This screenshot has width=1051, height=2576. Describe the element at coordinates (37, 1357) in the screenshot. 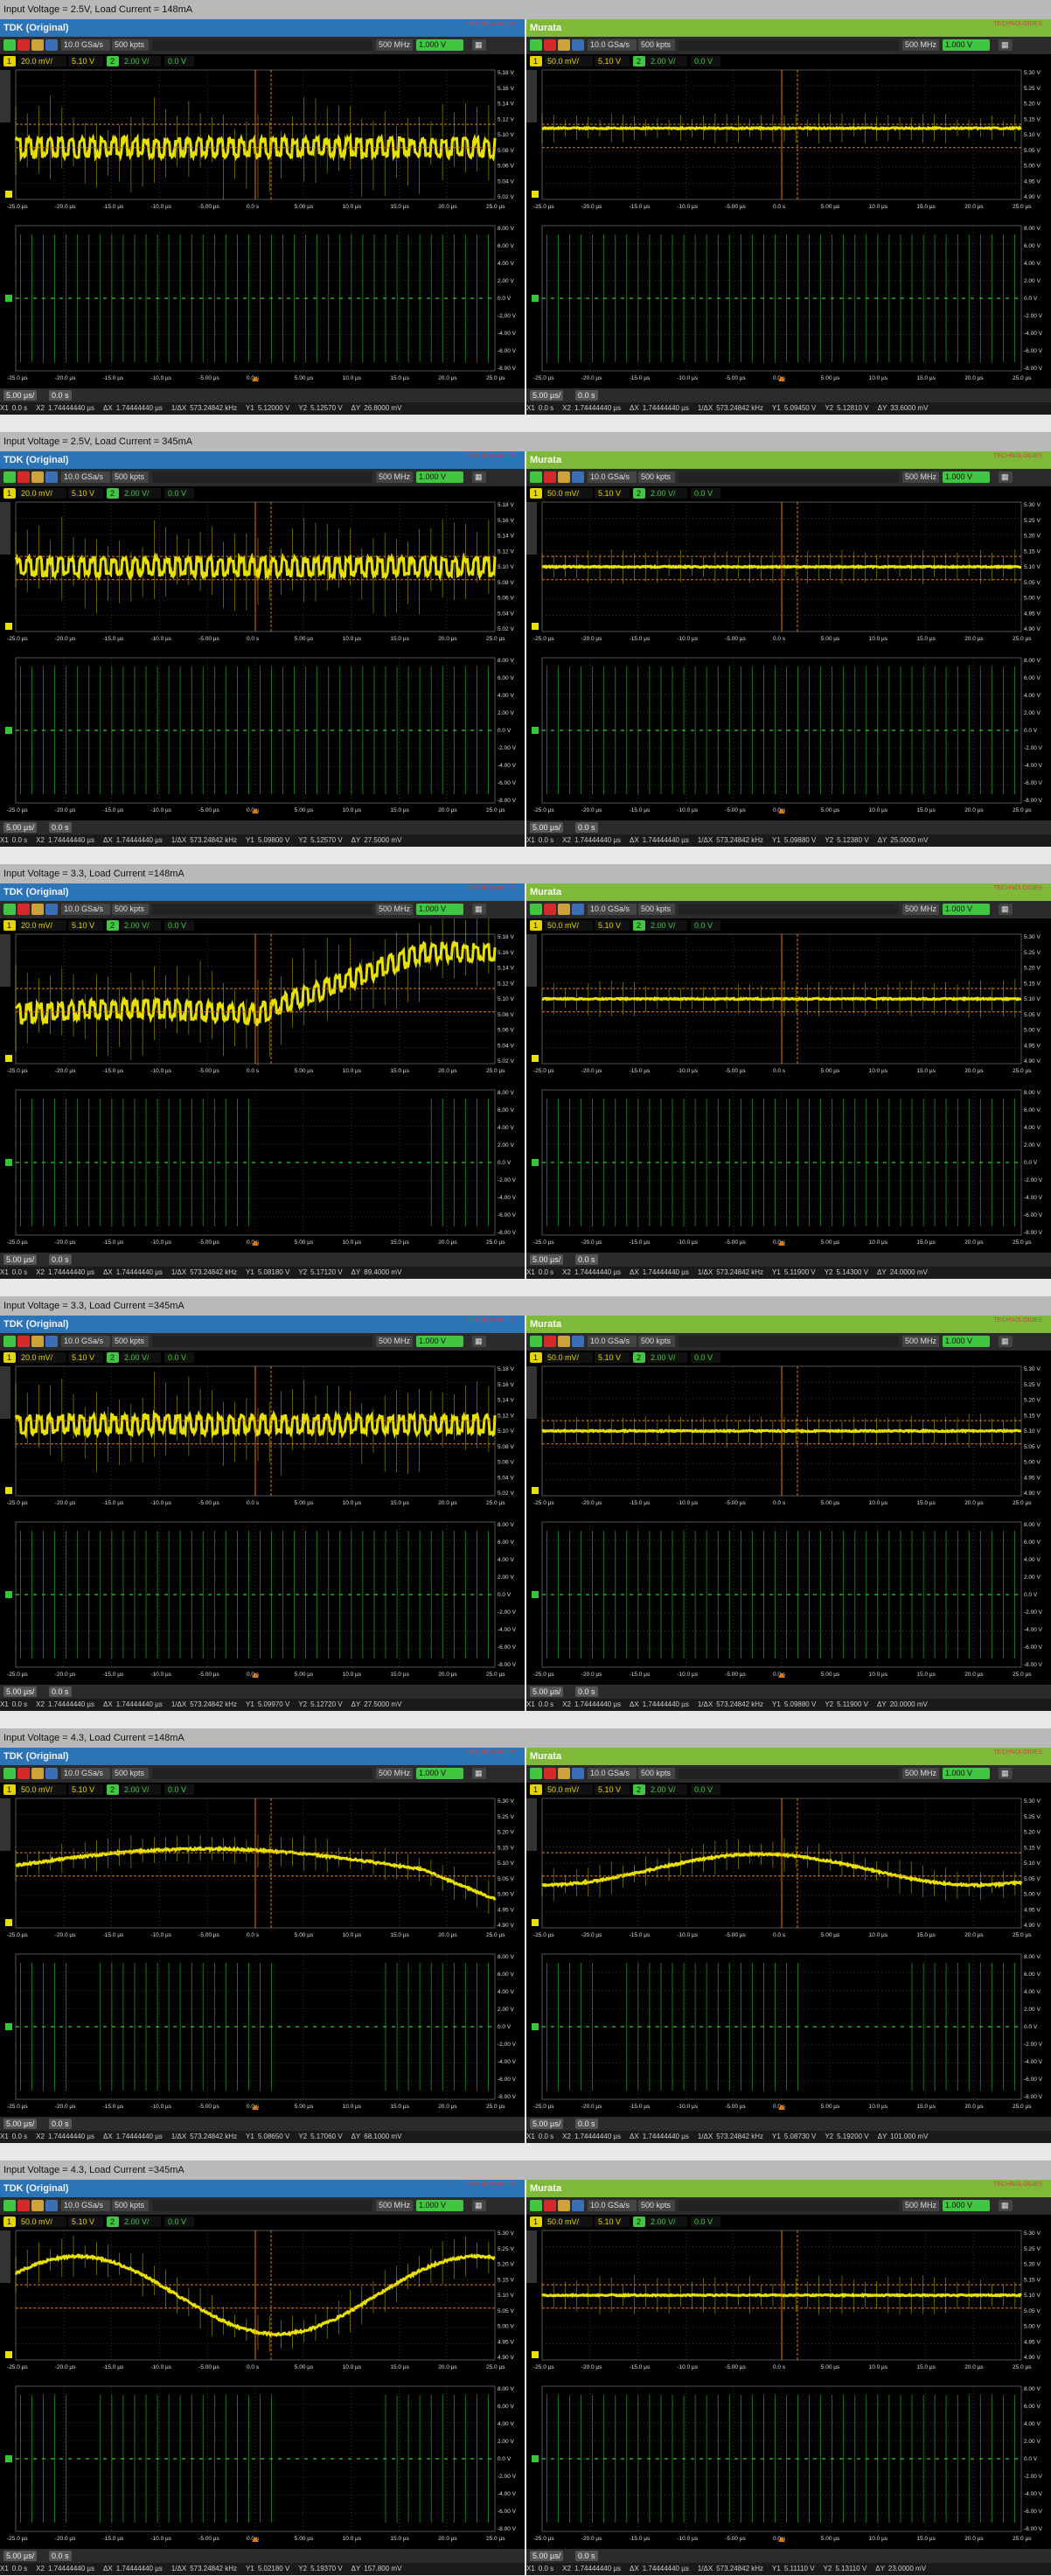

I see `ch1-scale: 20.0 mV/` at that location.